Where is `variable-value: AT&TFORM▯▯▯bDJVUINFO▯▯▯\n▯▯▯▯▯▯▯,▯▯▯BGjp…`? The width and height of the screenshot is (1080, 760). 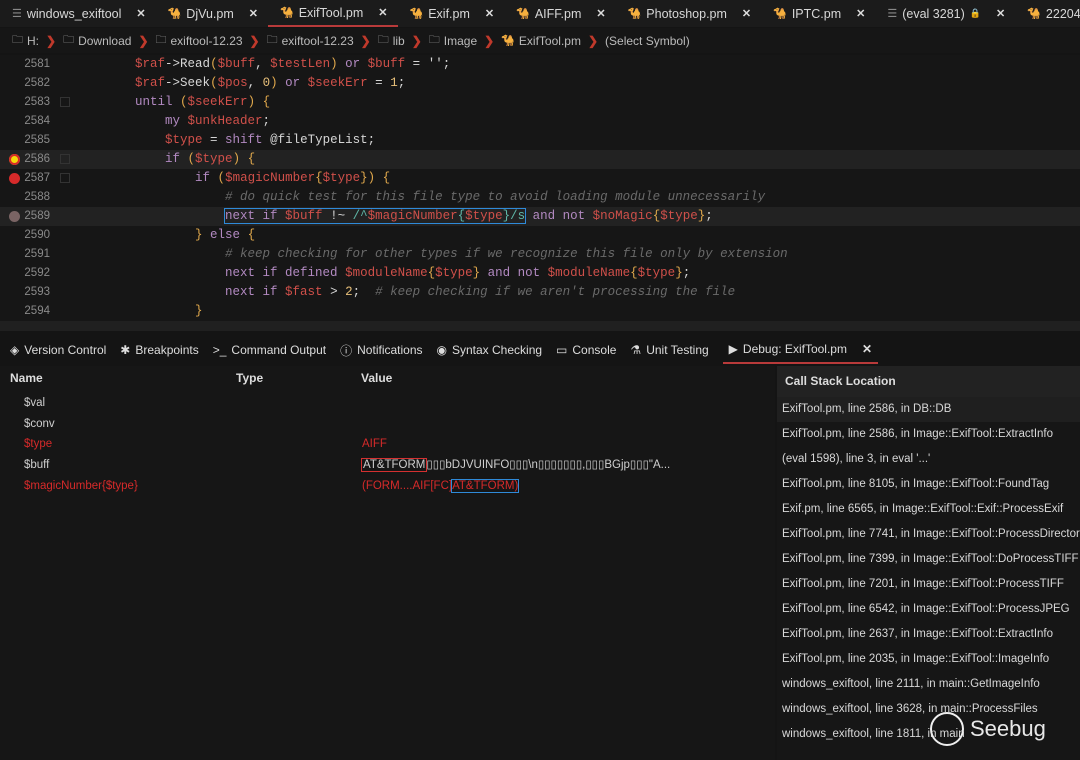 variable-value: AT&TFORM▯▯▯bDJVUINFO▯▯▯\n▯▯▯▯▯▯▯,▯▯▯BGjp… is located at coordinates (515, 465).